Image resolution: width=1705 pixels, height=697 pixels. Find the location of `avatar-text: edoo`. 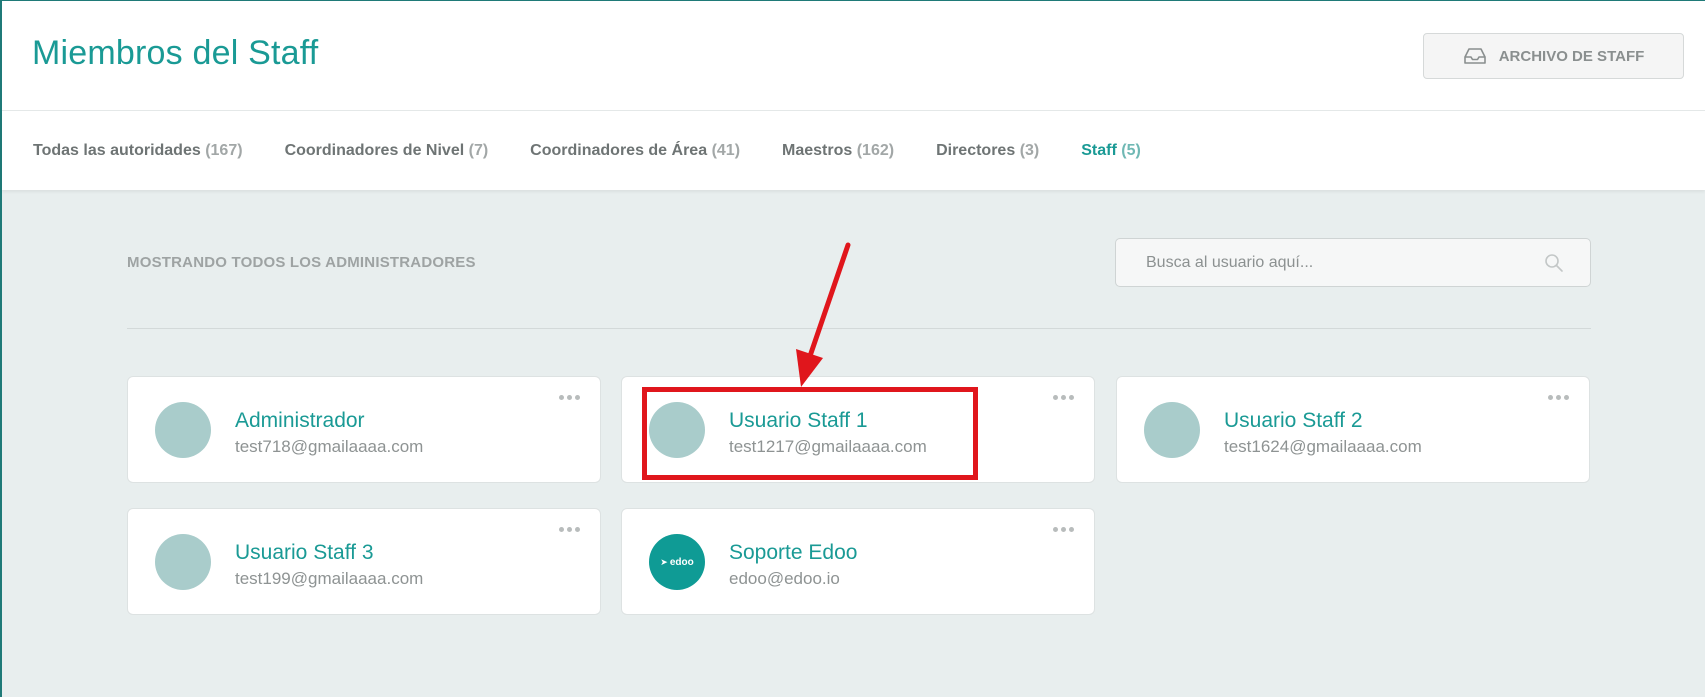

avatar-text: edoo is located at coordinates (681, 562).